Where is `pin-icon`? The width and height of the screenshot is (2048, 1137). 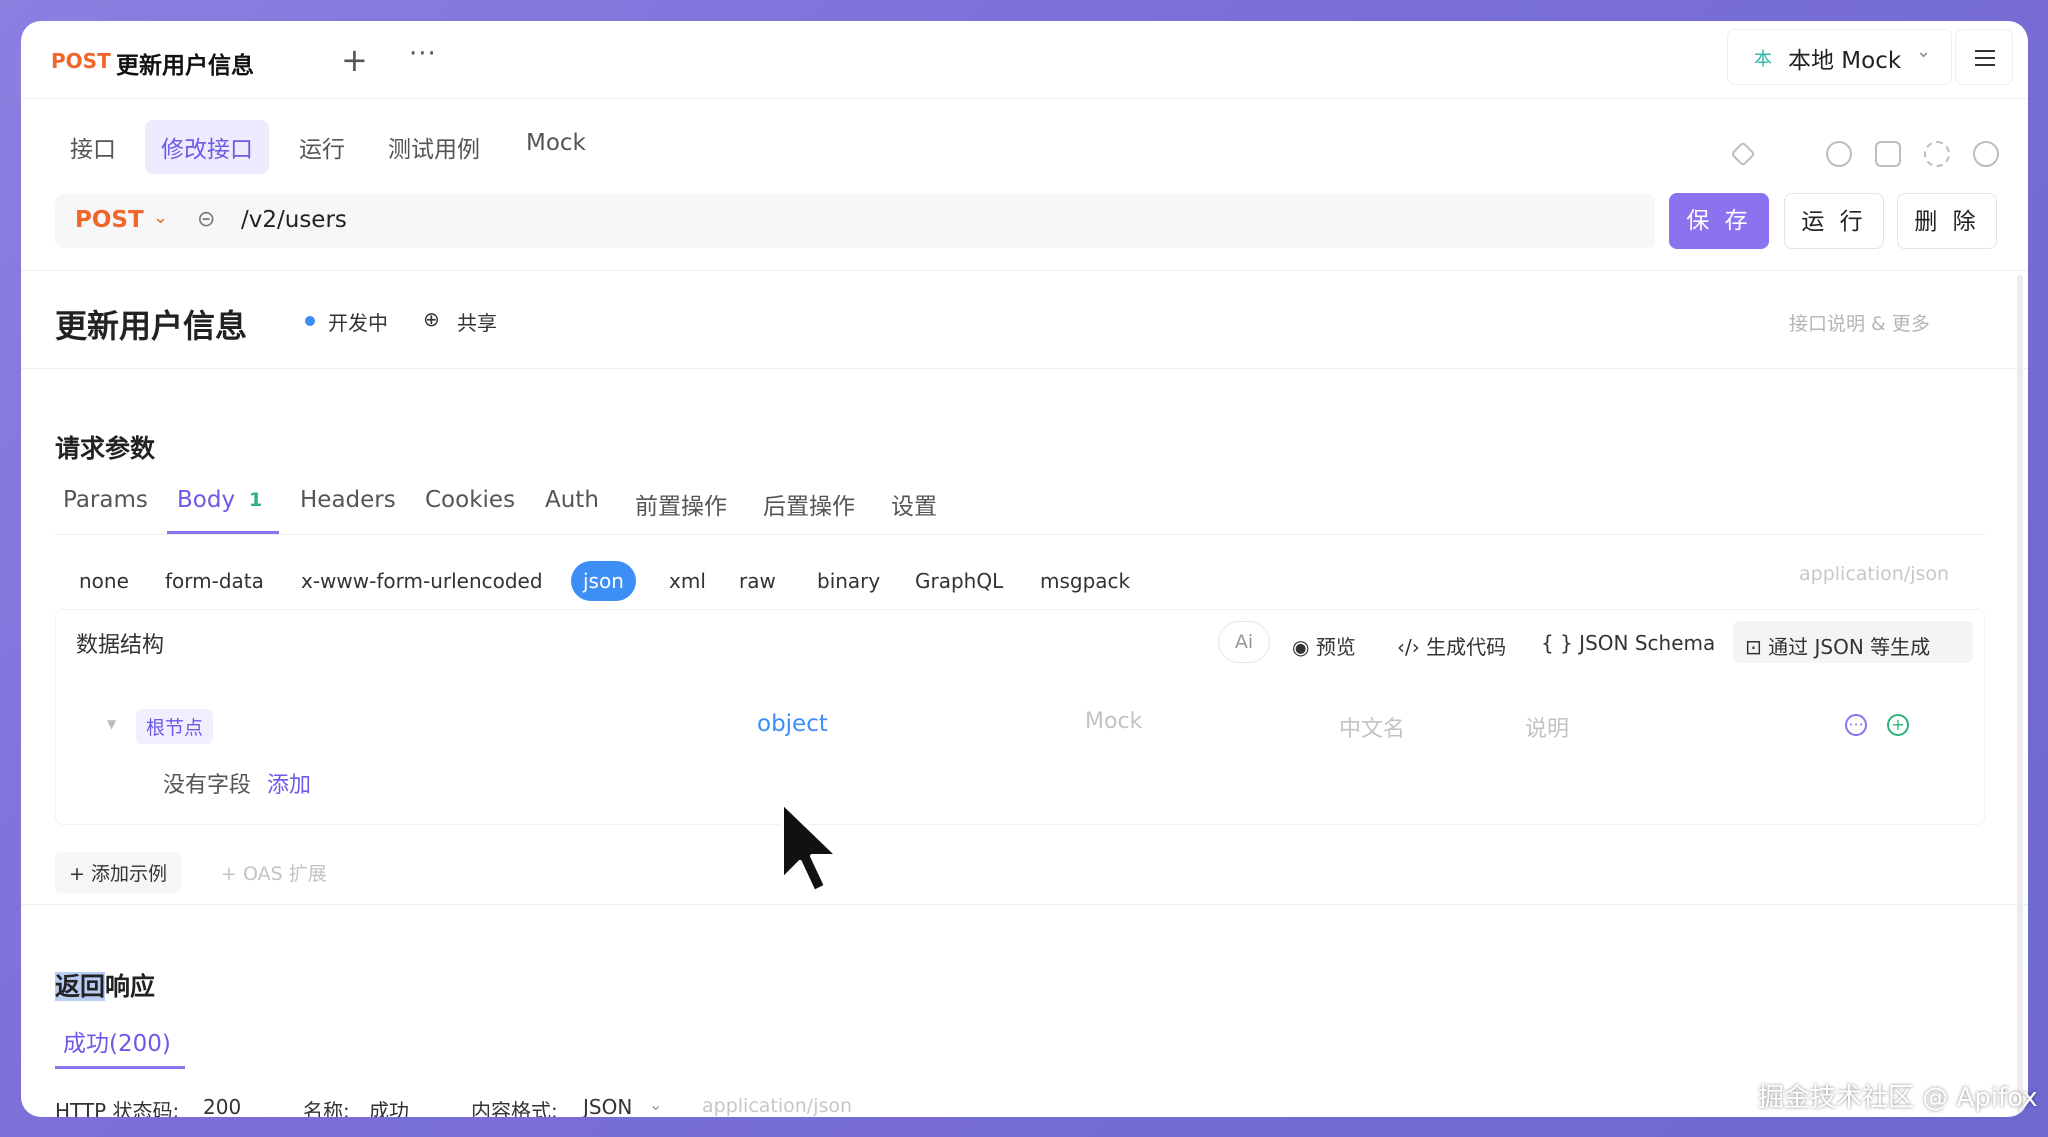 pin-icon is located at coordinates (1743, 154).